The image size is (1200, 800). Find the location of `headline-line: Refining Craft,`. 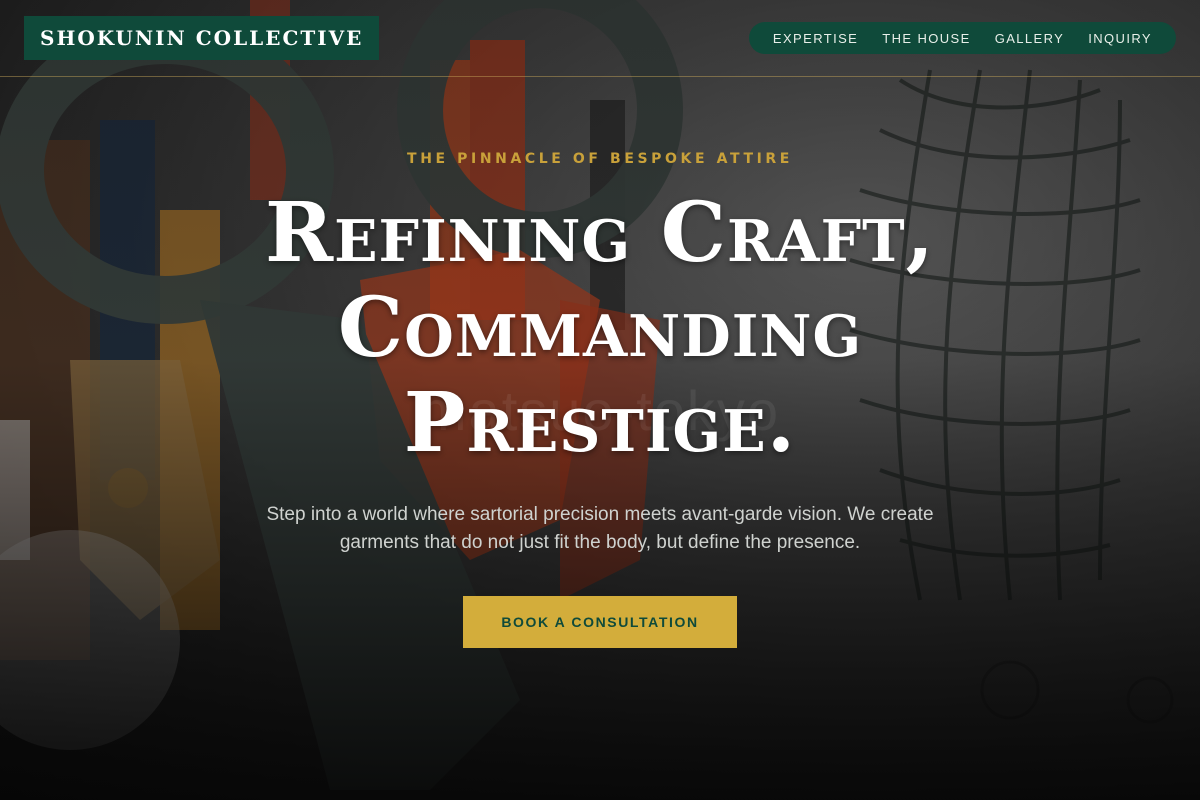

headline-line: Refining Craft, is located at coordinates (600, 233).